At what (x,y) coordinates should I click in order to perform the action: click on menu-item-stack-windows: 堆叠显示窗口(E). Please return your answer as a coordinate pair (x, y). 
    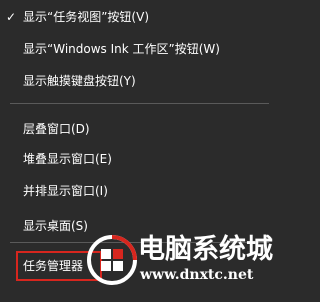
    Looking at the image, I should click on (135, 159).